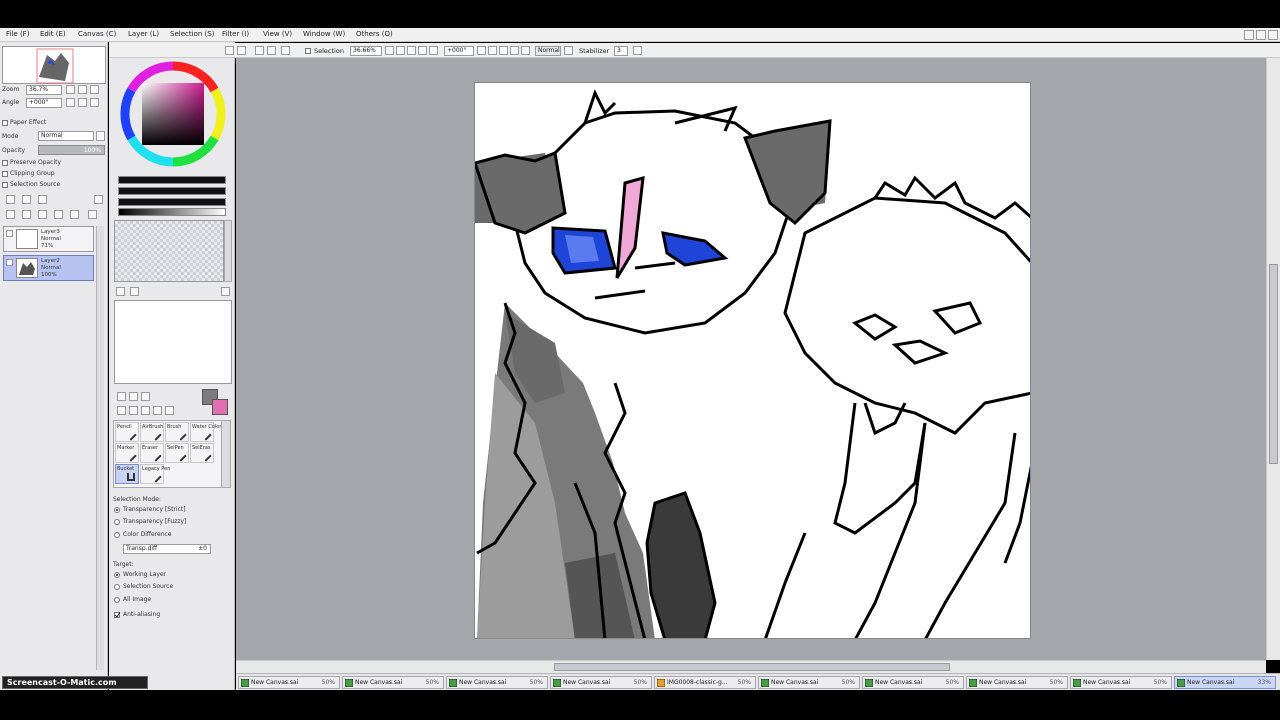 The image size is (1280, 720). What do you see at coordinates (5, 163) in the screenshot?
I see `preserve-opacity-checkbox` at bounding box center [5, 163].